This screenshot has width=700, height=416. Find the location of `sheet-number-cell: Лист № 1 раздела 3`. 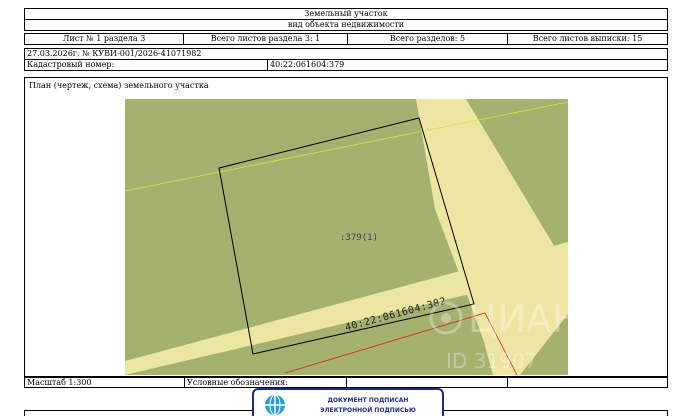

sheet-number-cell: Лист № 1 раздела 3 is located at coordinates (104, 39).